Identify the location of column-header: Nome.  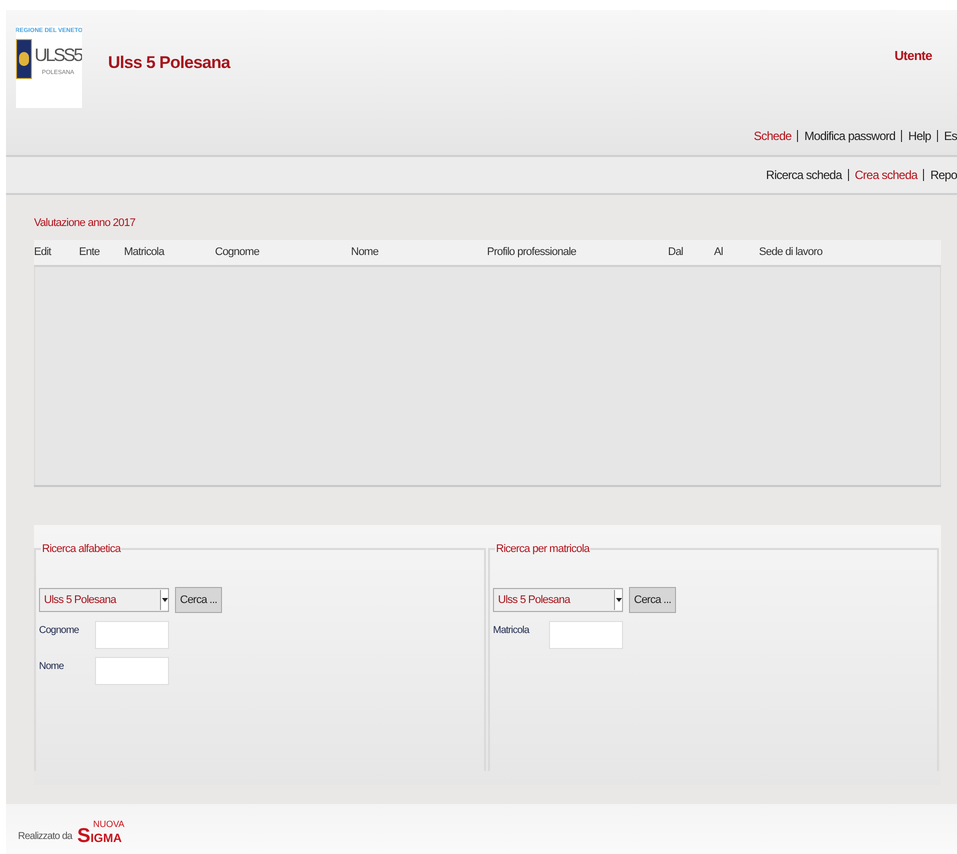
(365, 252).